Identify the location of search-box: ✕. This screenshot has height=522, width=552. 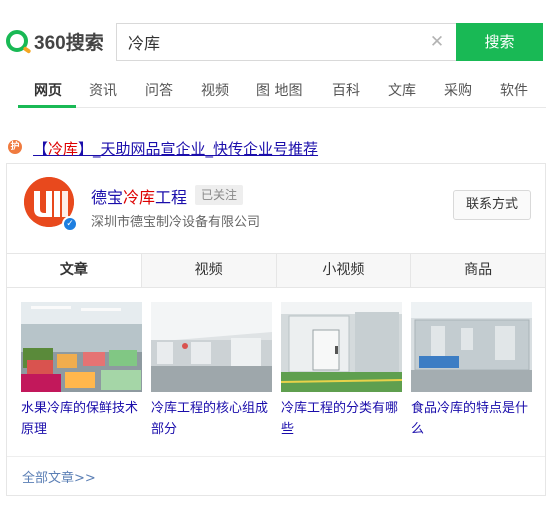
(286, 42).